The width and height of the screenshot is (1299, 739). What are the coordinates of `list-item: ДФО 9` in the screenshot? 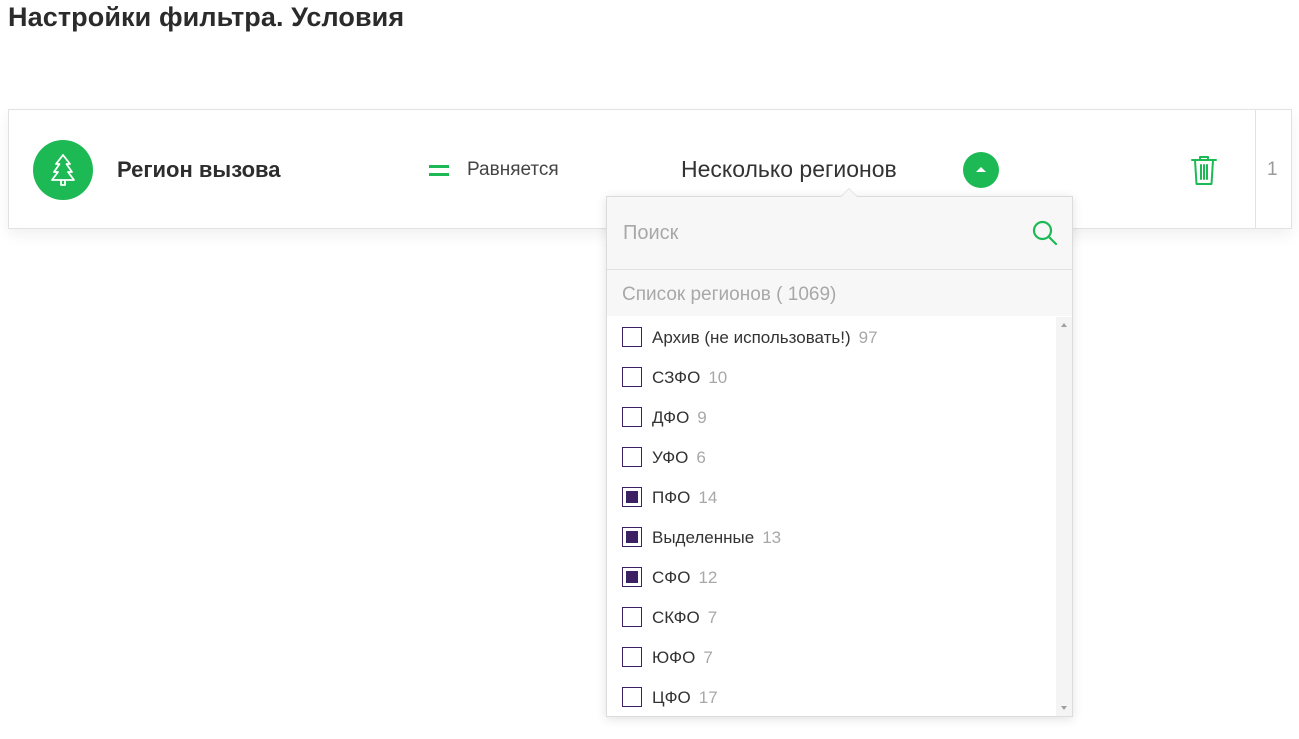 It's located at (831, 417).